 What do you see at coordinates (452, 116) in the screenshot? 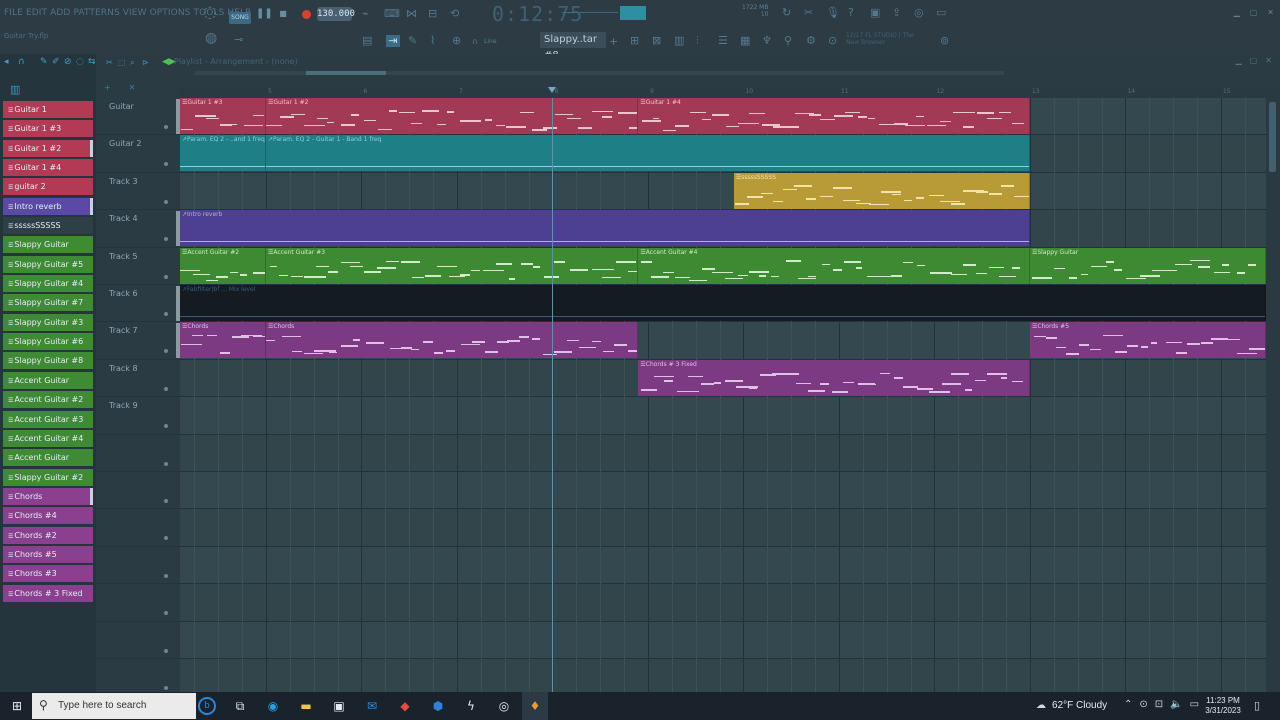
I see `pattern-clip: ☰Guitar 1 #2` at bounding box center [452, 116].